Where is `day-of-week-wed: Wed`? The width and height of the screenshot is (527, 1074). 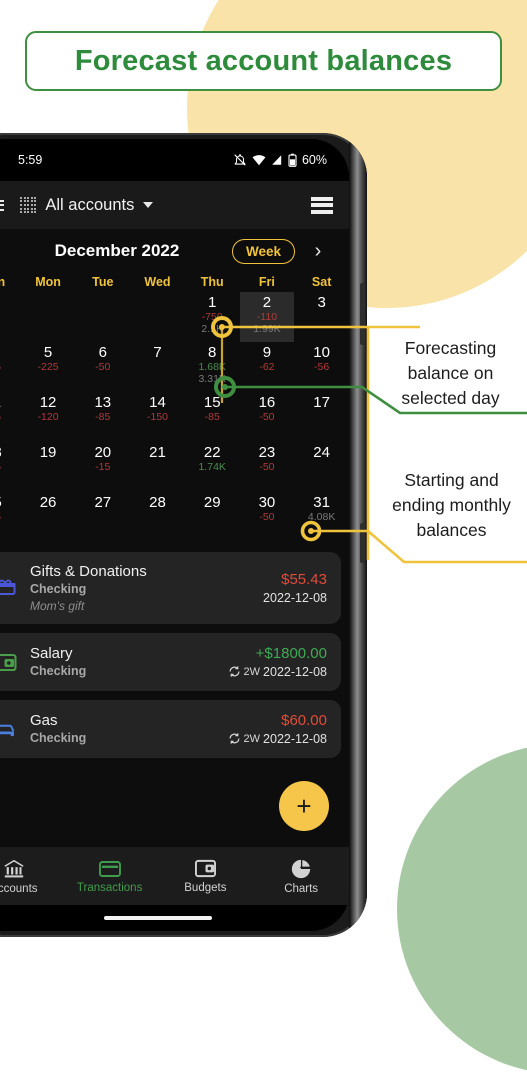
day-of-week-wed: Wed is located at coordinates (157, 282).